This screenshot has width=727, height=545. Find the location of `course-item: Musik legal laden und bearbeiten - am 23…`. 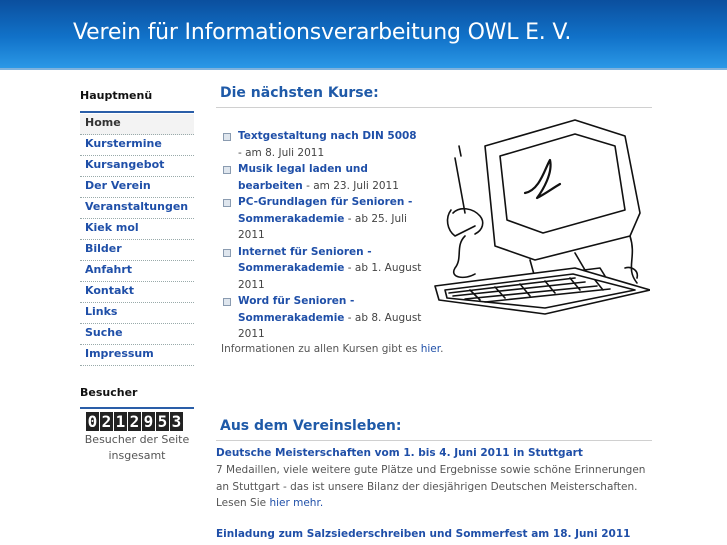

course-item: Musik legal laden und bearbeiten - am 23… is located at coordinates (322, 177).